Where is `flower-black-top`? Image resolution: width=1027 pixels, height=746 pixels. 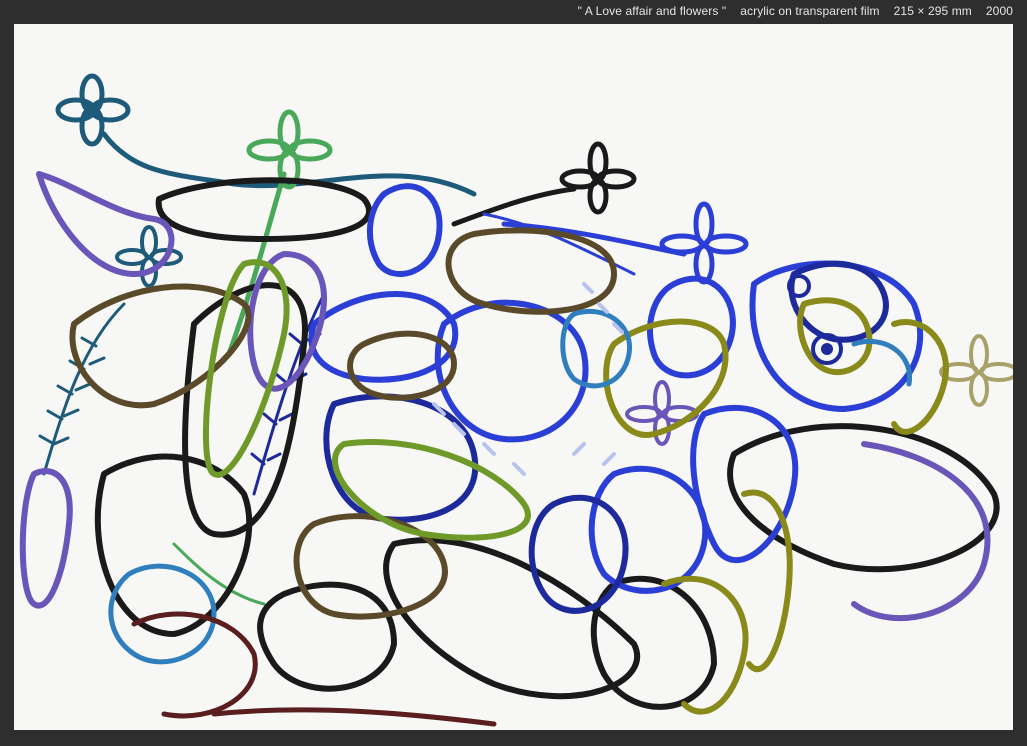
flower-black-top is located at coordinates (544, 184).